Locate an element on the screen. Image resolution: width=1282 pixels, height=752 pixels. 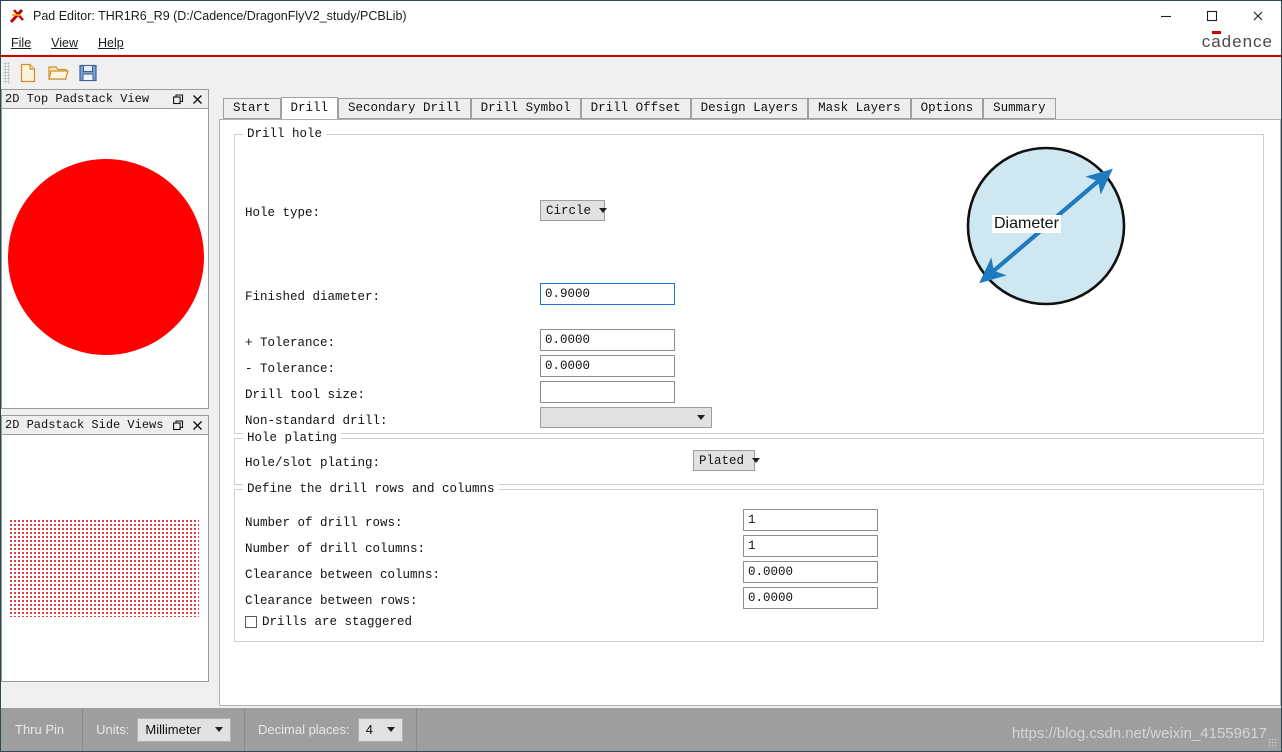
finished-diameter-input: 0.9000 is located at coordinates (607, 294).